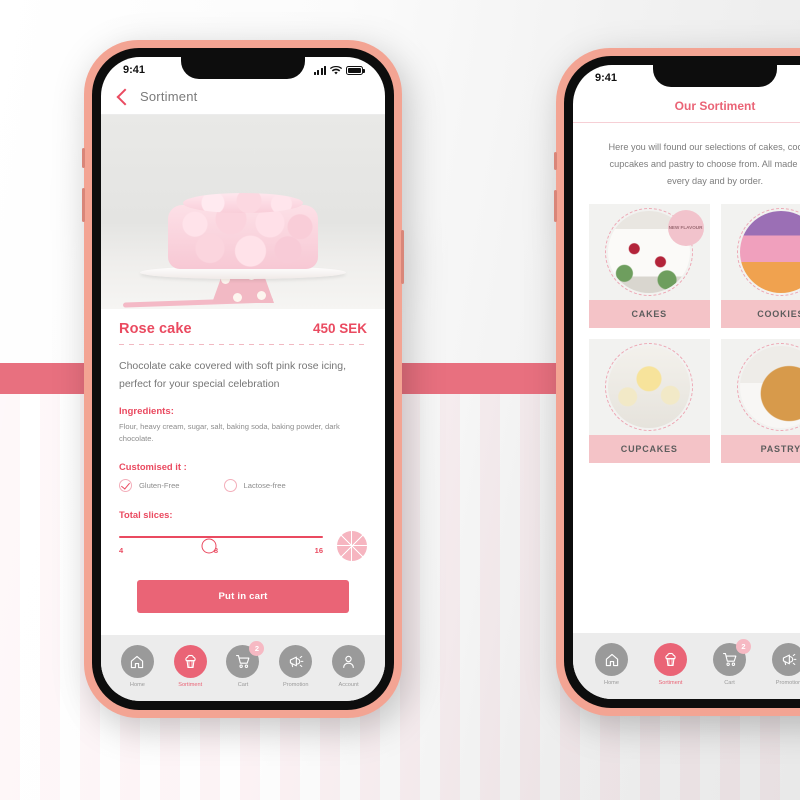  Describe the element at coordinates (146, 514) in the screenshot. I see `slices-heading: Total slices:` at that location.